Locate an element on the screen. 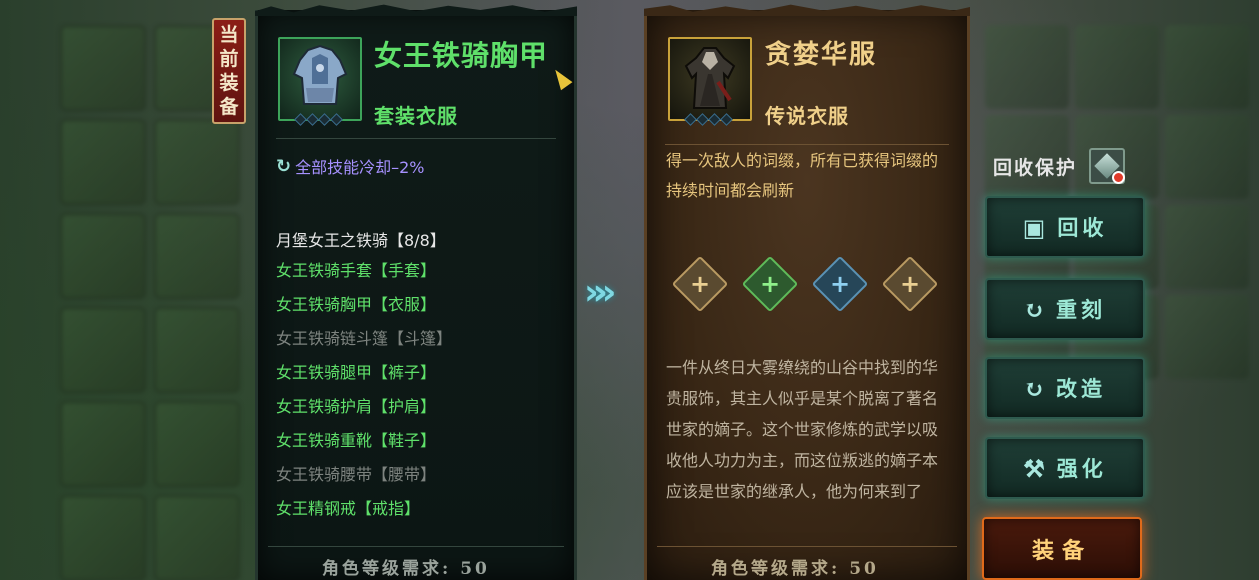 The height and width of the screenshot is (580, 1259). recycle-protect: 回收保护 is located at coordinates (1059, 166).